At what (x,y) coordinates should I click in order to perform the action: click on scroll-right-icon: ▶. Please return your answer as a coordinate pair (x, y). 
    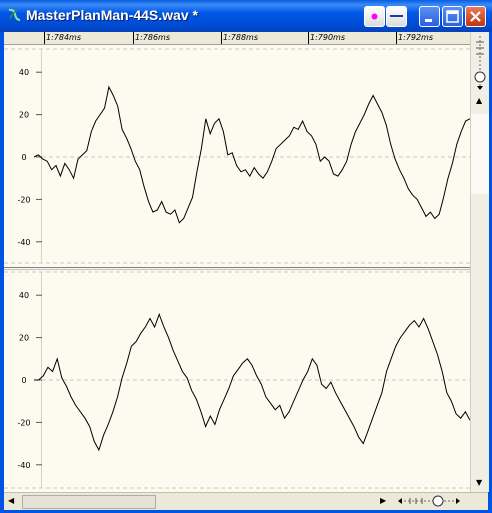
    Looking at the image, I should click on (383, 501).